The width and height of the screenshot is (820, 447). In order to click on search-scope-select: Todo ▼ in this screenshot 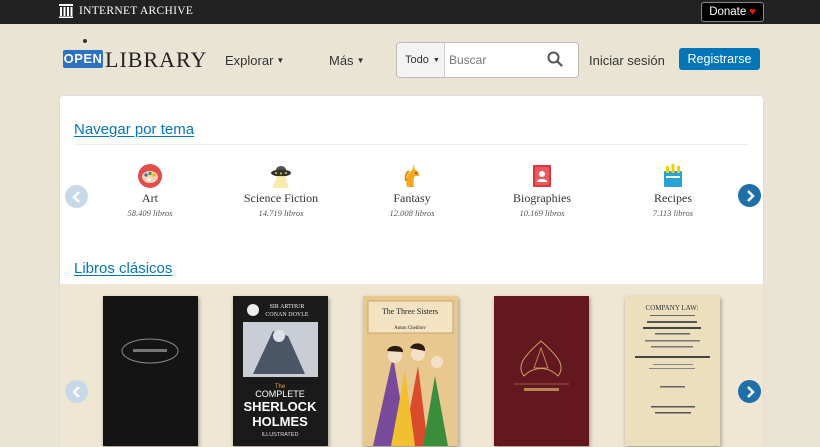, I will do `click(421, 60)`.